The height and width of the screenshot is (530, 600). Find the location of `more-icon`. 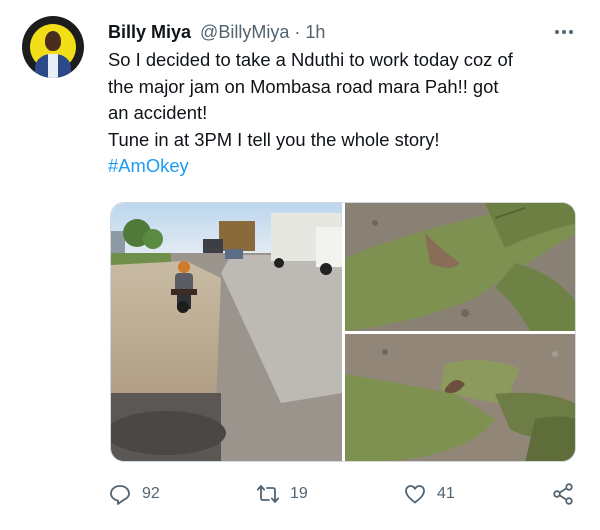

more-icon is located at coordinates (564, 32).